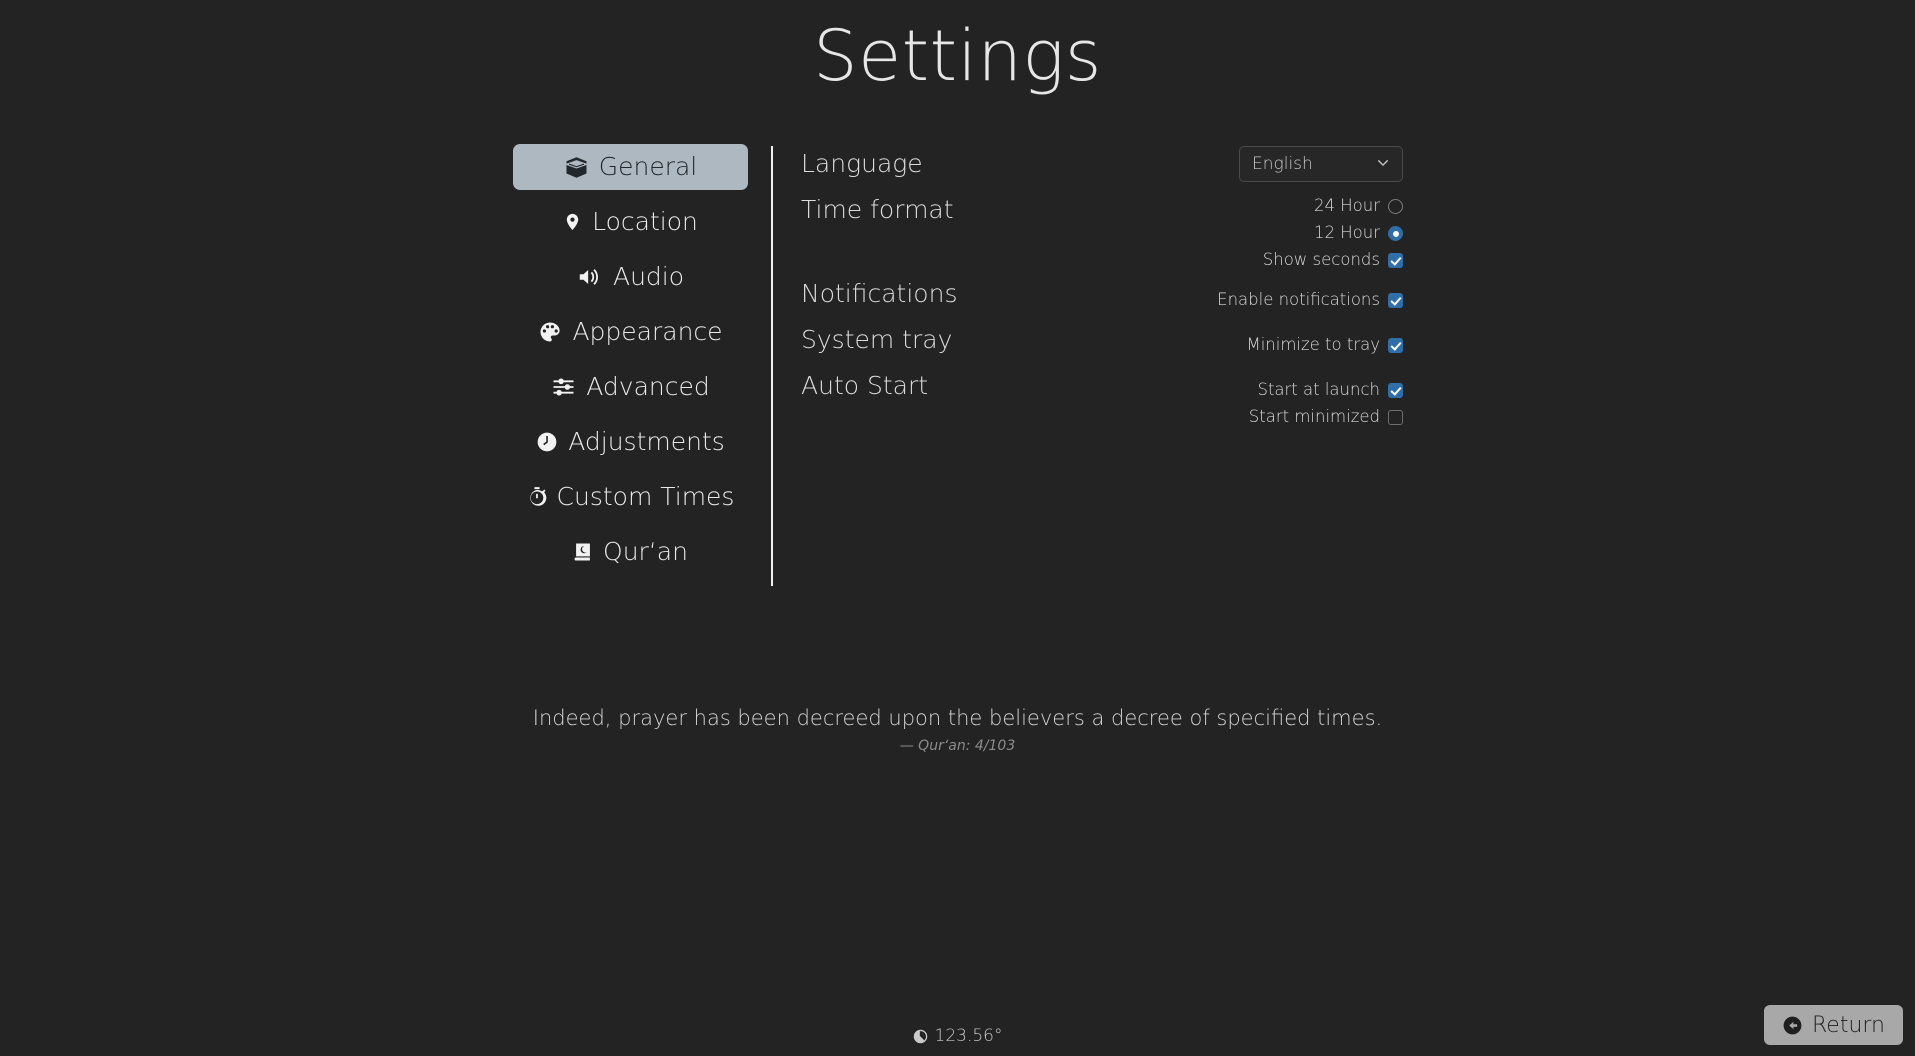 The image size is (1915, 1056). Describe the element at coordinates (1321, 260) in the screenshot. I see `checkbox-label-show-seconds: Show seconds` at that location.